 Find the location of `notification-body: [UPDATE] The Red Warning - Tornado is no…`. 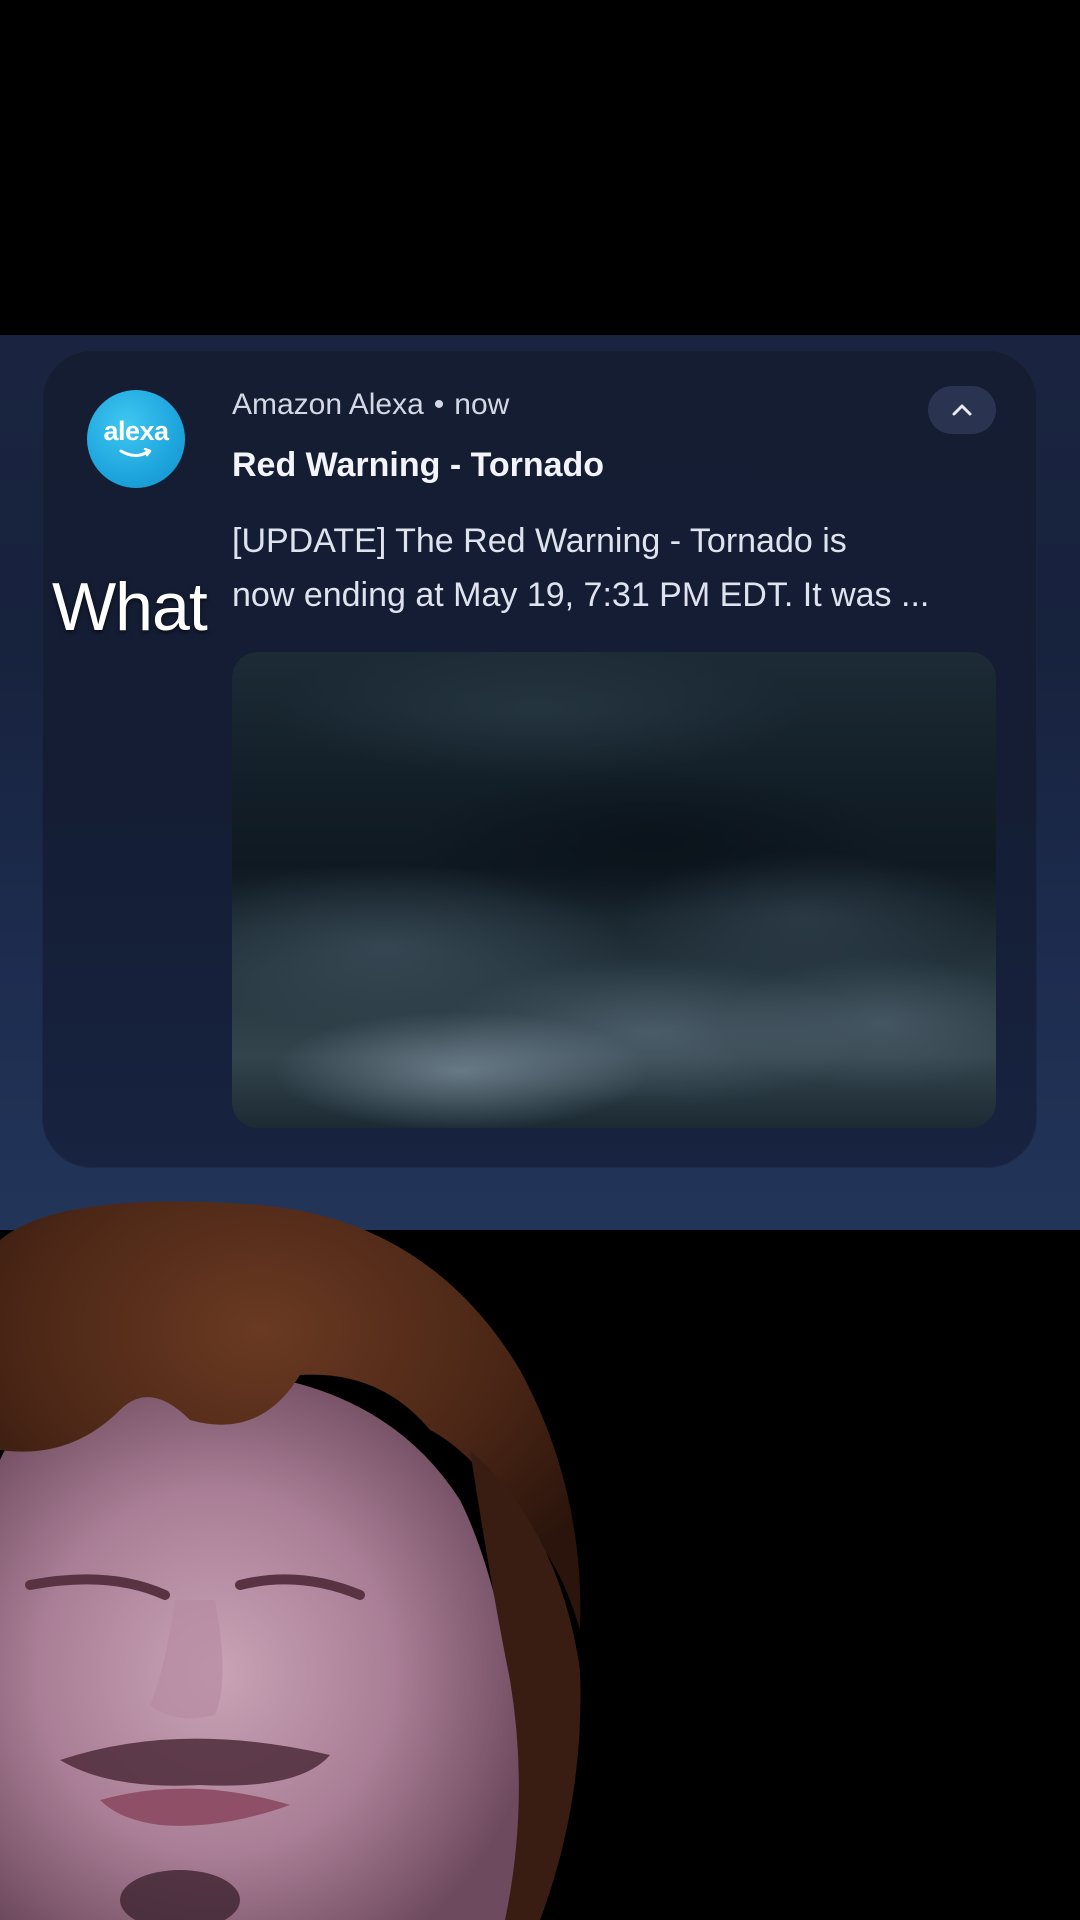

notification-body: [UPDATE] The Red Warning - Tornado is no… is located at coordinates (622, 568).